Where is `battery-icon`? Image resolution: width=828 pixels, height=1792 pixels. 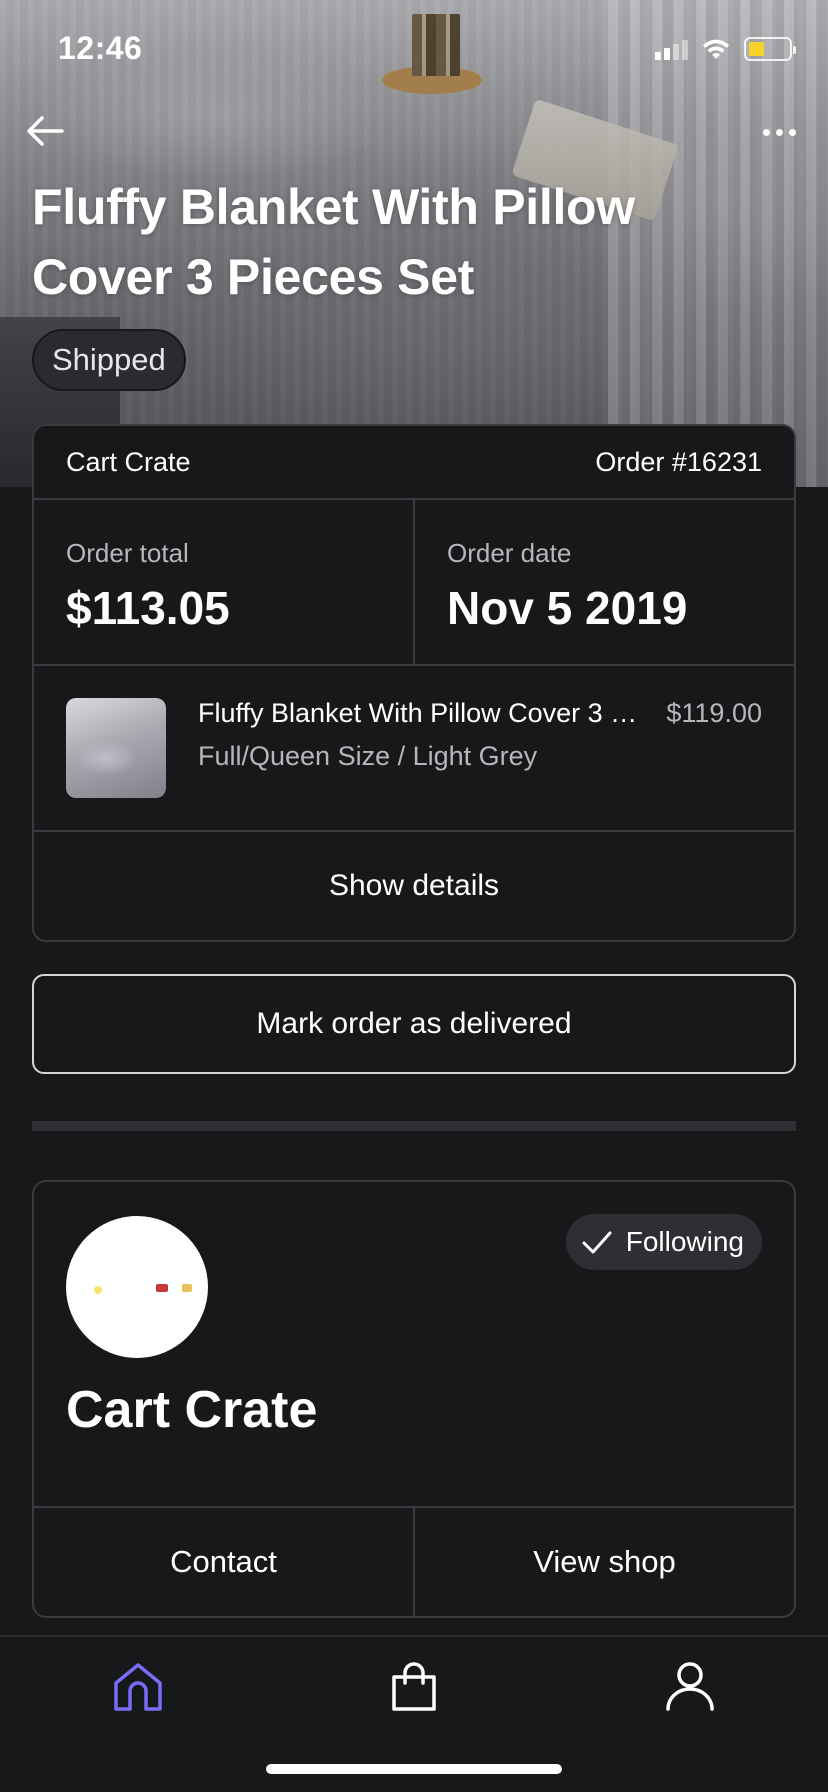
battery-icon is located at coordinates (770, 49).